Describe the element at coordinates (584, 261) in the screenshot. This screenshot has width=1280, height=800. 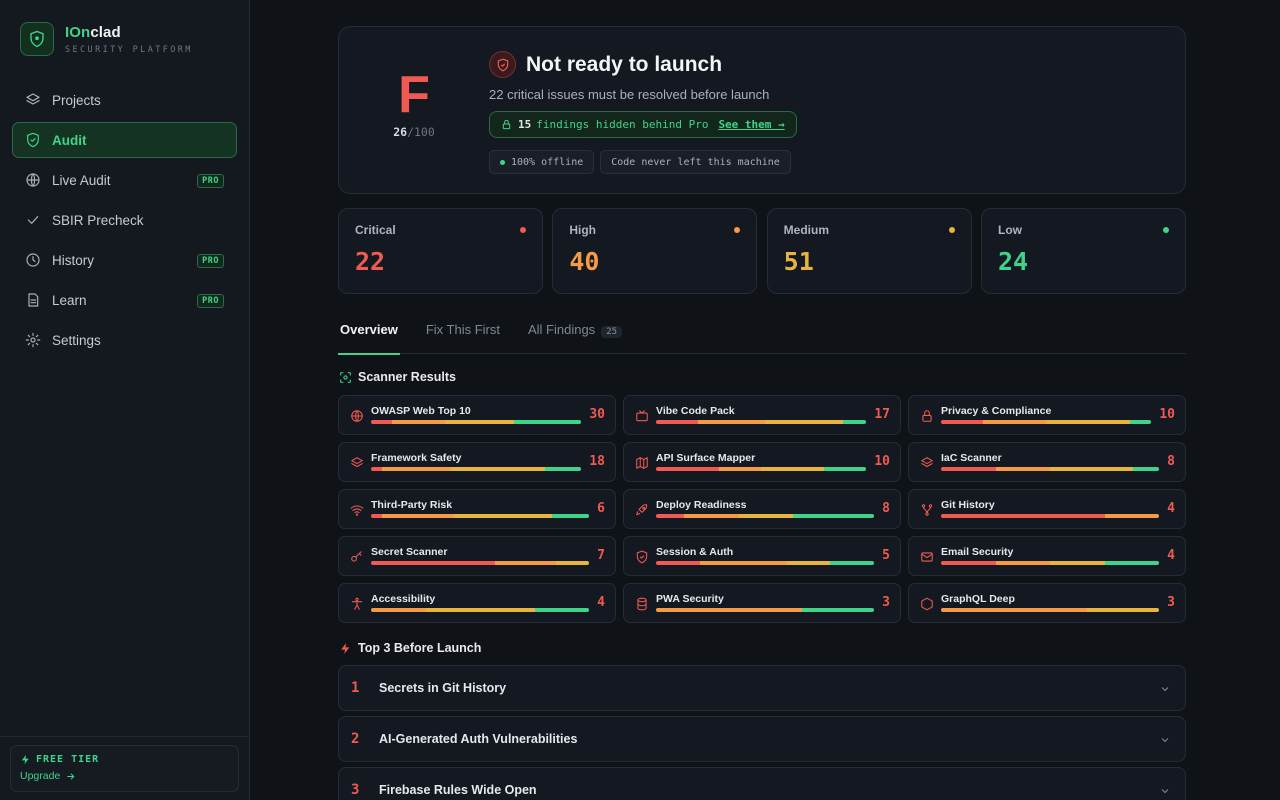
I see `severity-count: 40` at that location.